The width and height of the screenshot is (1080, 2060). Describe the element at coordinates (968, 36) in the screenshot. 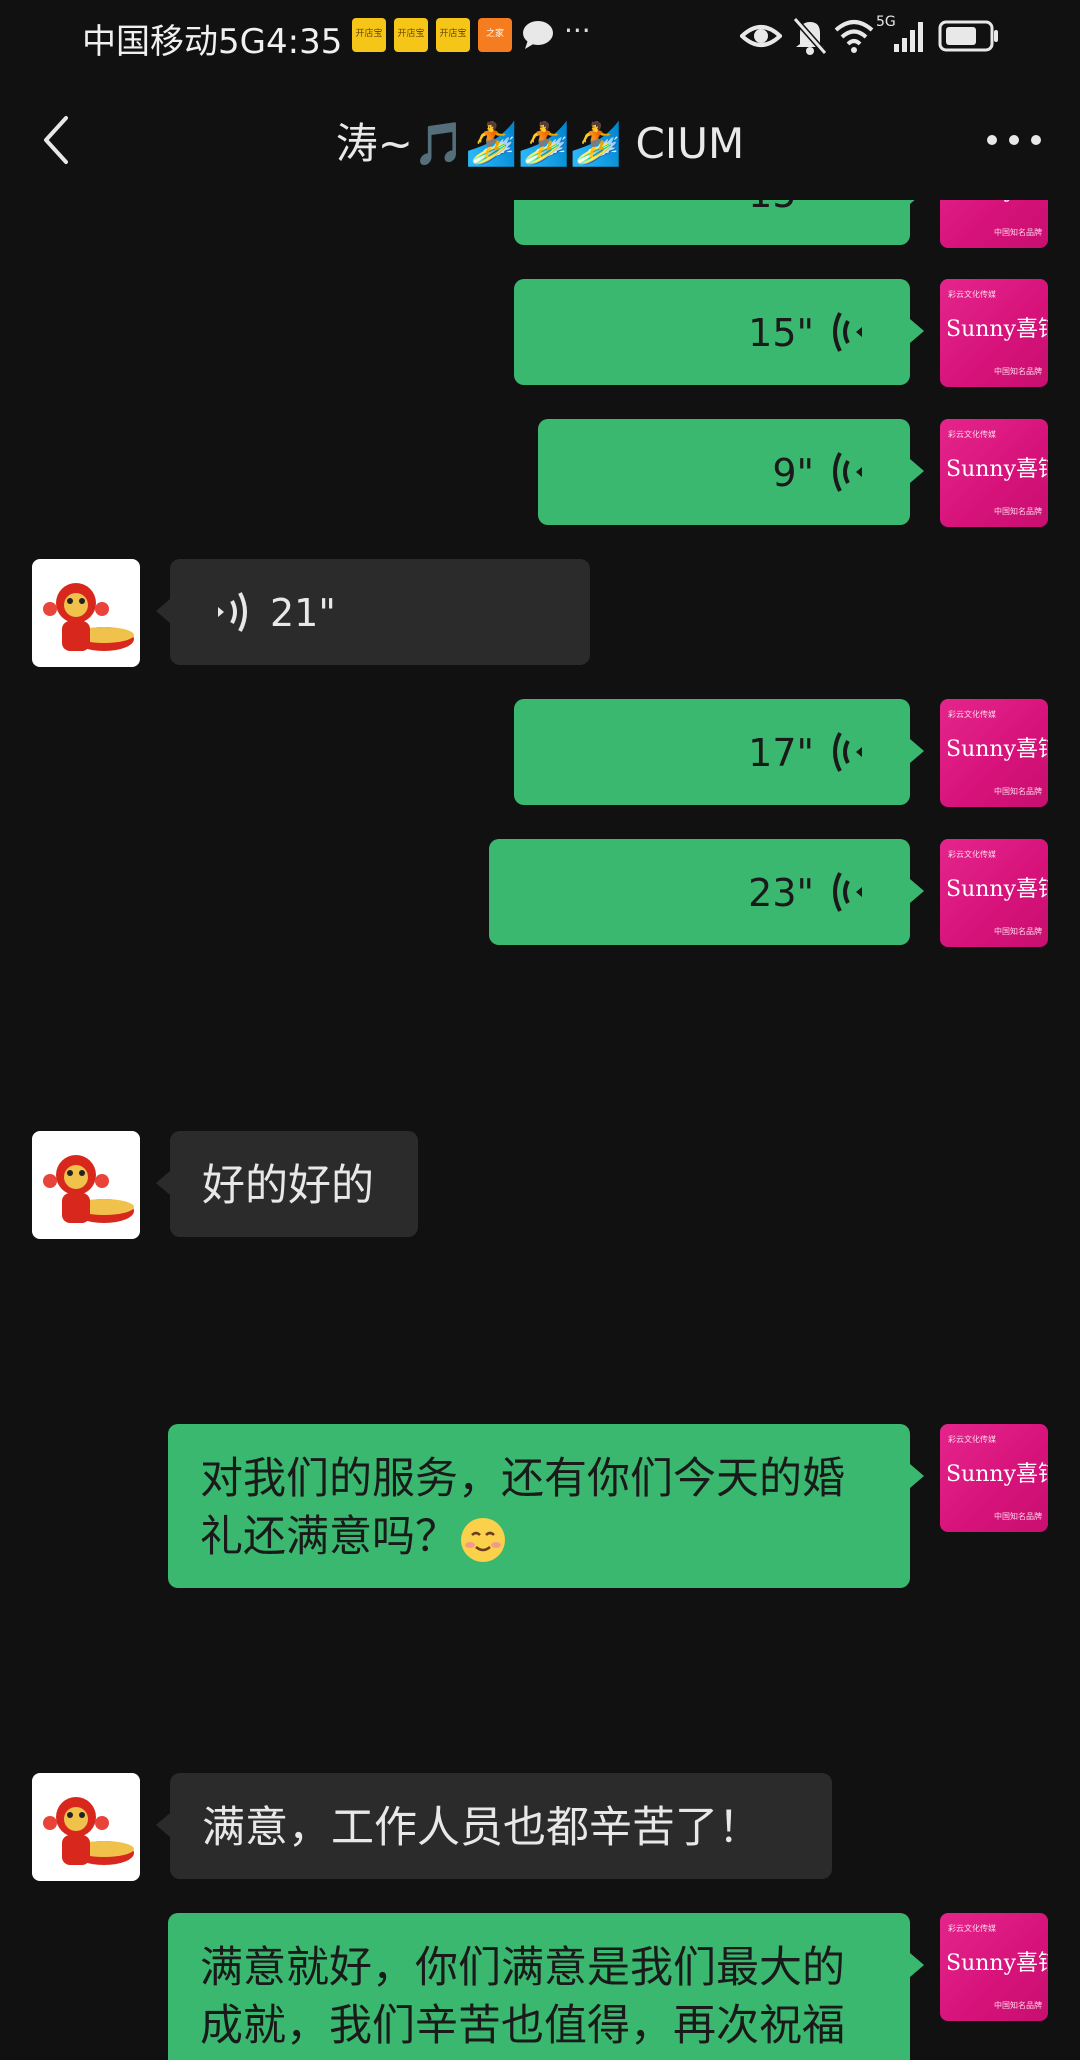

I see `battery-icon` at that location.